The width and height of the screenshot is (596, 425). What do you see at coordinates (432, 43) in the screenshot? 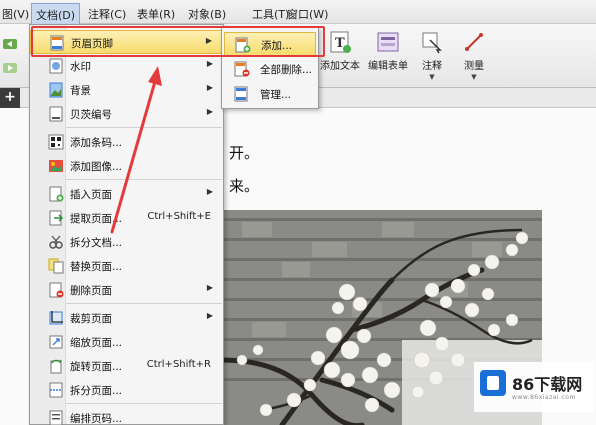
I see `annotate-icon` at bounding box center [432, 43].